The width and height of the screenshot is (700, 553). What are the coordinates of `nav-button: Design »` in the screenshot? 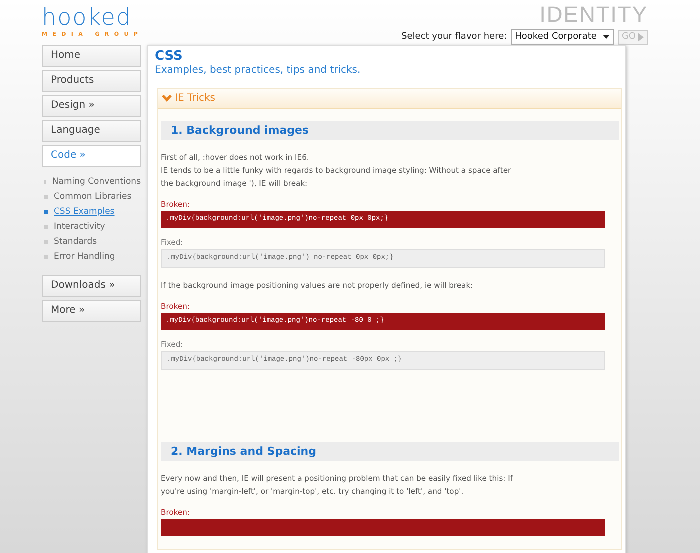 It's located at (91, 106).